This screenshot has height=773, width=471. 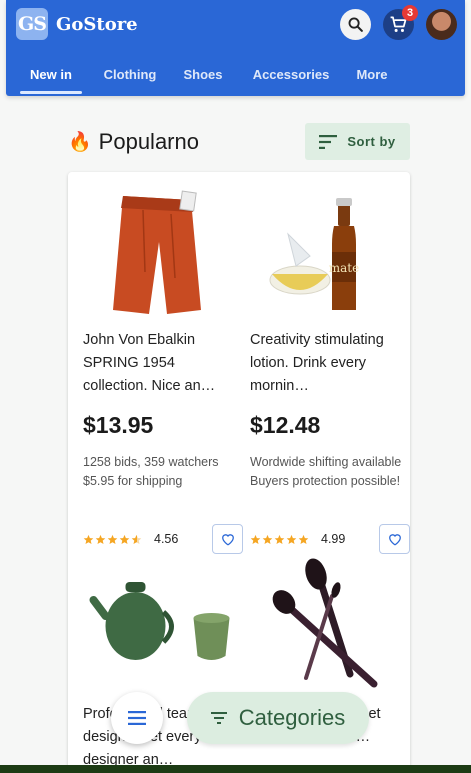 What do you see at coordinates (148, 141) in the screenshot?
I see `section-title-text: Popularno` at bounding box center [148, 141].